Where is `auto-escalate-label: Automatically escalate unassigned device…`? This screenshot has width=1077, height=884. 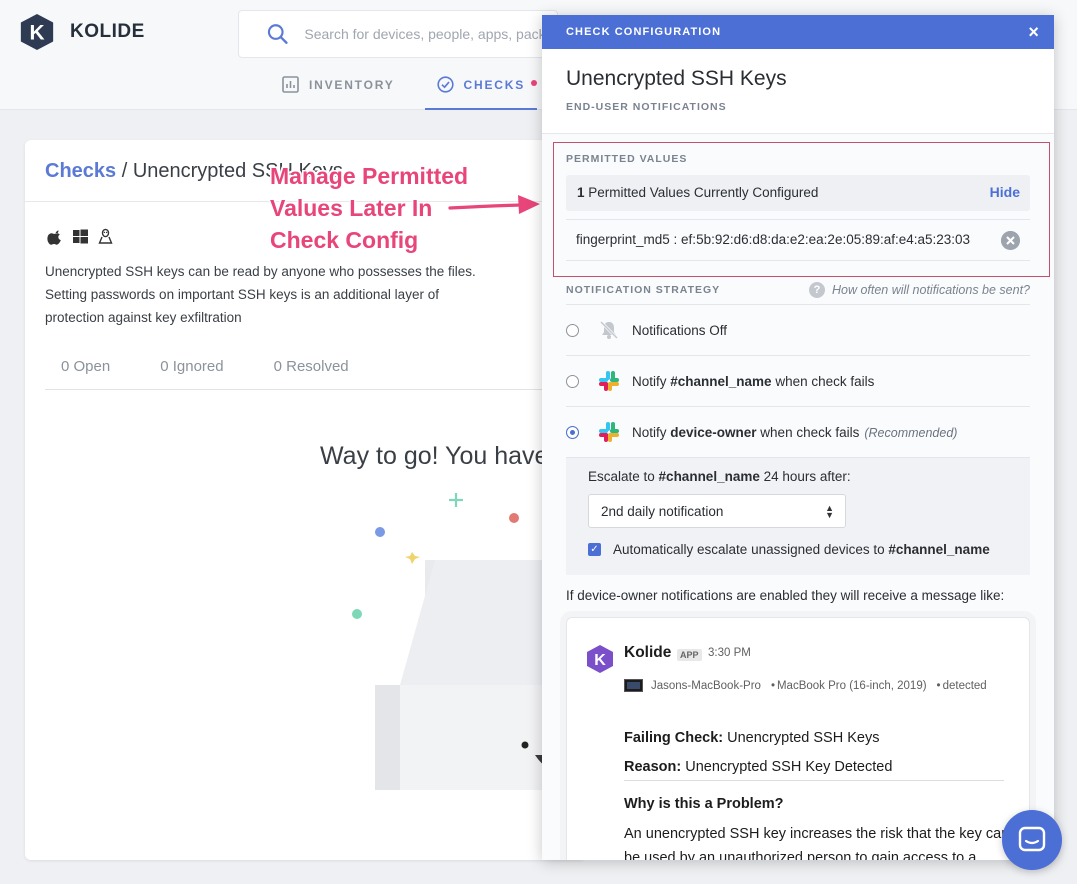
auto-escalate-label: Automatically escalate unassigned device… is located at coordinates (801, 549).